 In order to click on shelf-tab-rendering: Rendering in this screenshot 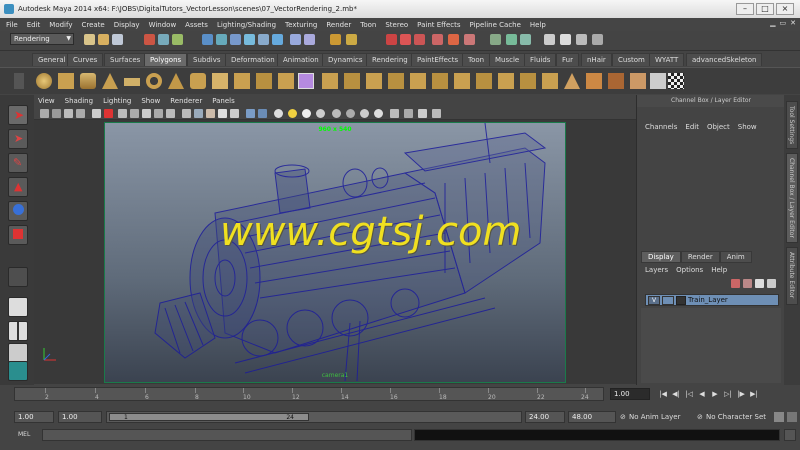, I will do `click(390, 59)`.